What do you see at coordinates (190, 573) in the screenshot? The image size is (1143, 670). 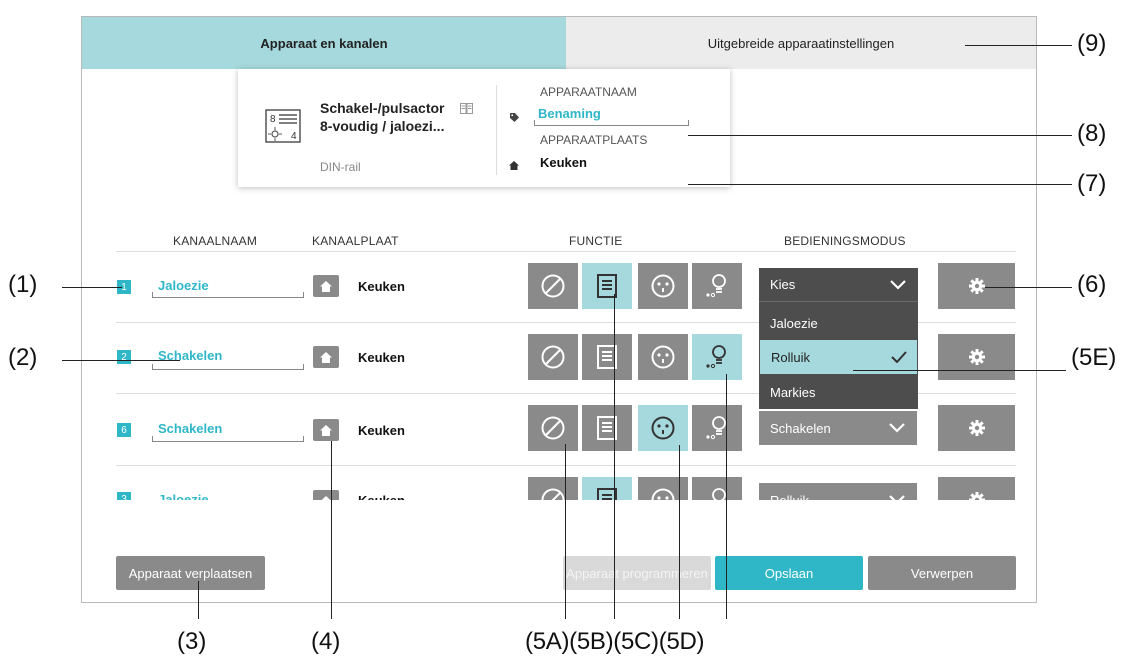 I see `move-device-button: Apparaat verplaatsen` at bounding box center [190, 573].